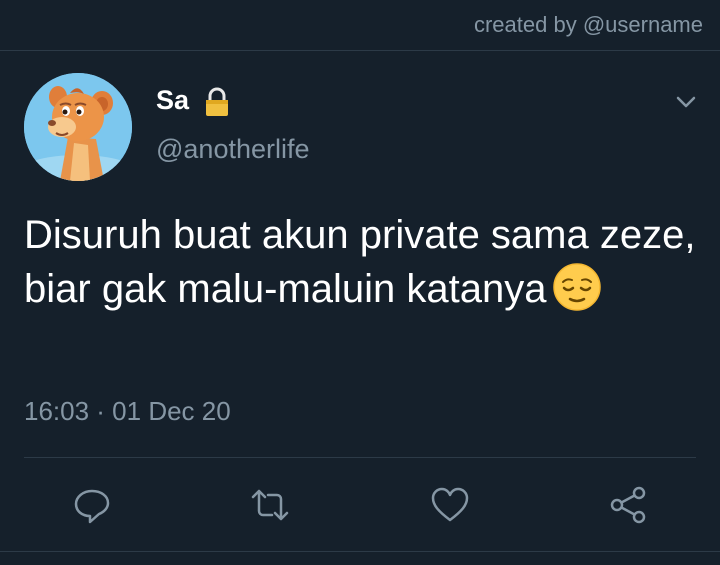 The width and height of the screenshot is (720, 565). What do you see at coordinates (92, 505) in the screenshot?
I see `reply-icon` at bounding box center [92, 505].